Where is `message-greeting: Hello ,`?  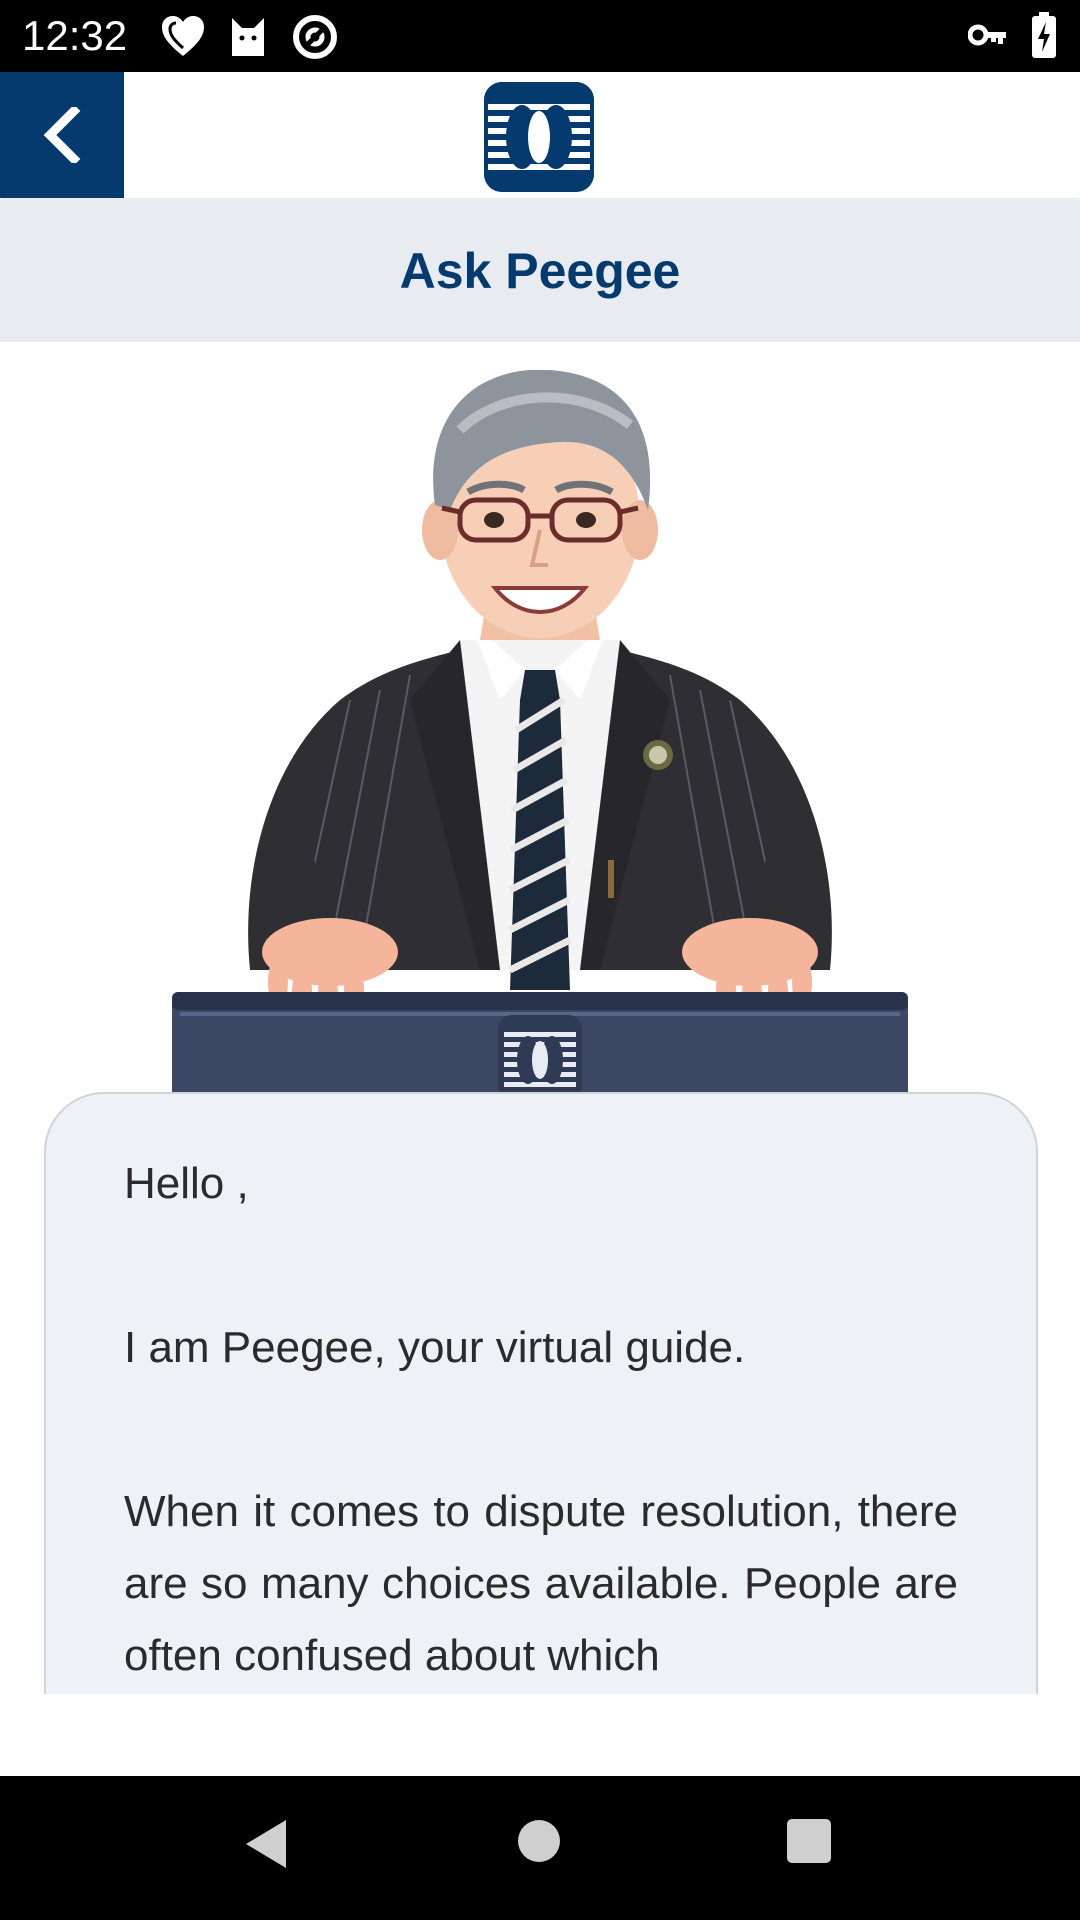 message-greeting: Hello , is located at coordinates (186, 1183).